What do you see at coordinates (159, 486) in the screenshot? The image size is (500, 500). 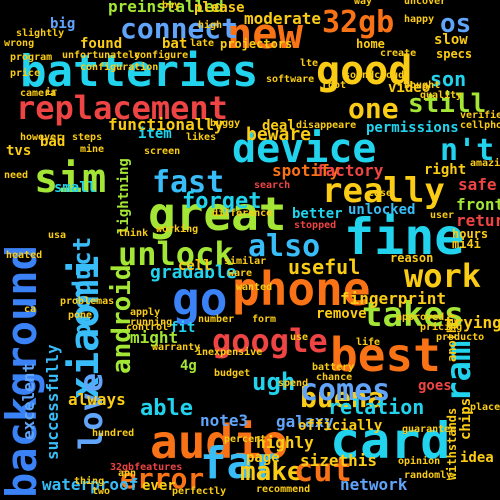 I see `word-ever: ever` at bounding box center [159, 486].